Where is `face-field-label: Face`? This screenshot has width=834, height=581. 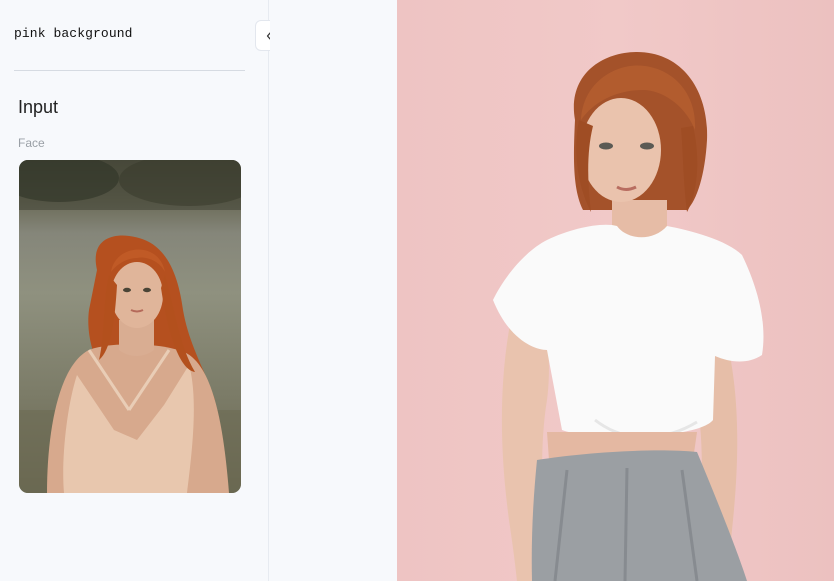 face-field-label: Face is located at coordinates (31, 143).